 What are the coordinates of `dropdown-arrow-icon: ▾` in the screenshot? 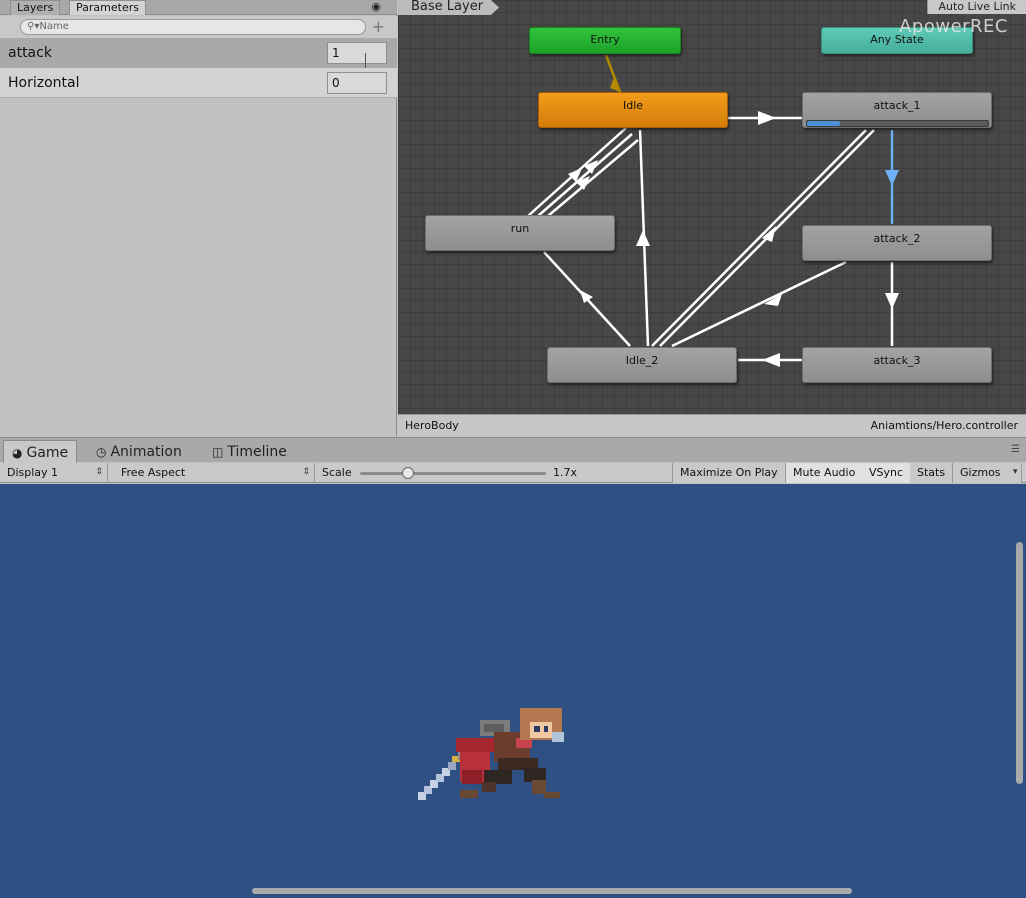 It's located at (1015, 472).